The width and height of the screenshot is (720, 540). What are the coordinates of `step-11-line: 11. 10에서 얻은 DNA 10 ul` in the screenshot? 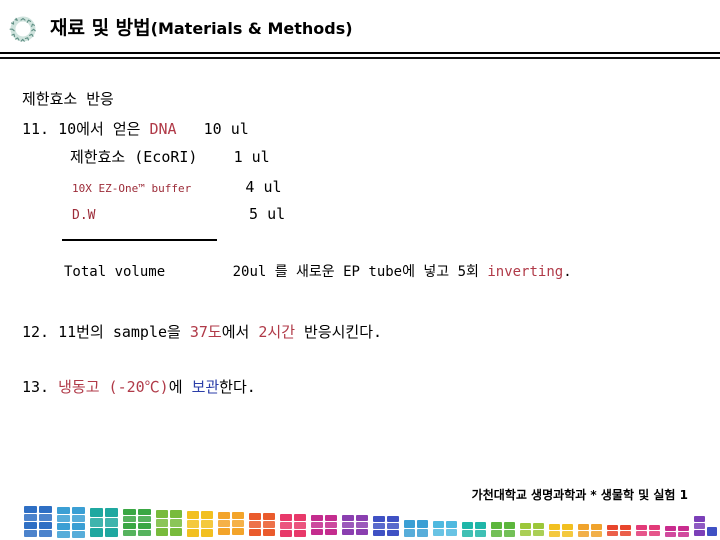 It's located at (135, 129).